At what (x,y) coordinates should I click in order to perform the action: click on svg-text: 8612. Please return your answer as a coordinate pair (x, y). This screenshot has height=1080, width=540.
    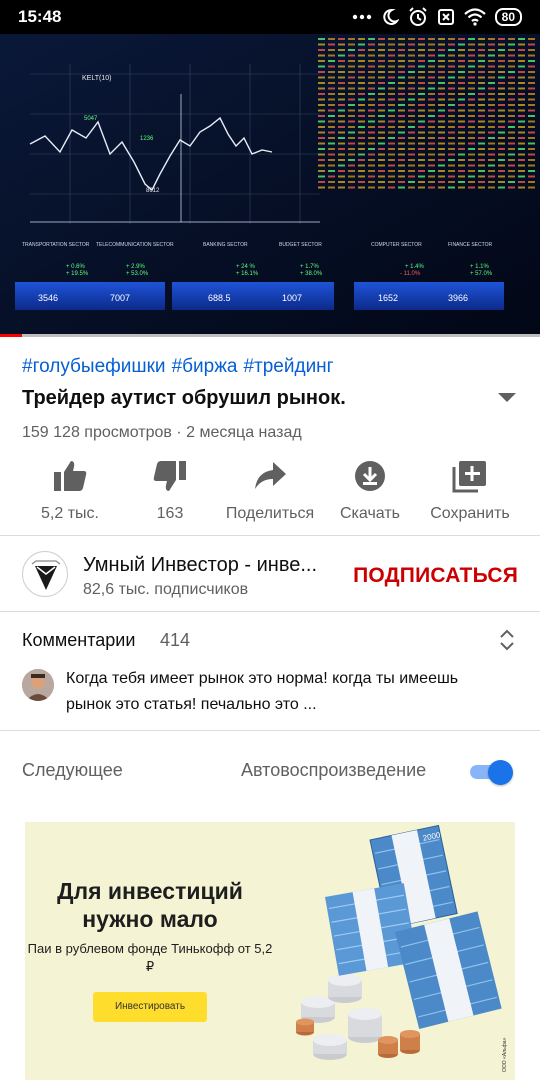
    Looking at the image, I should click on (153, 191).